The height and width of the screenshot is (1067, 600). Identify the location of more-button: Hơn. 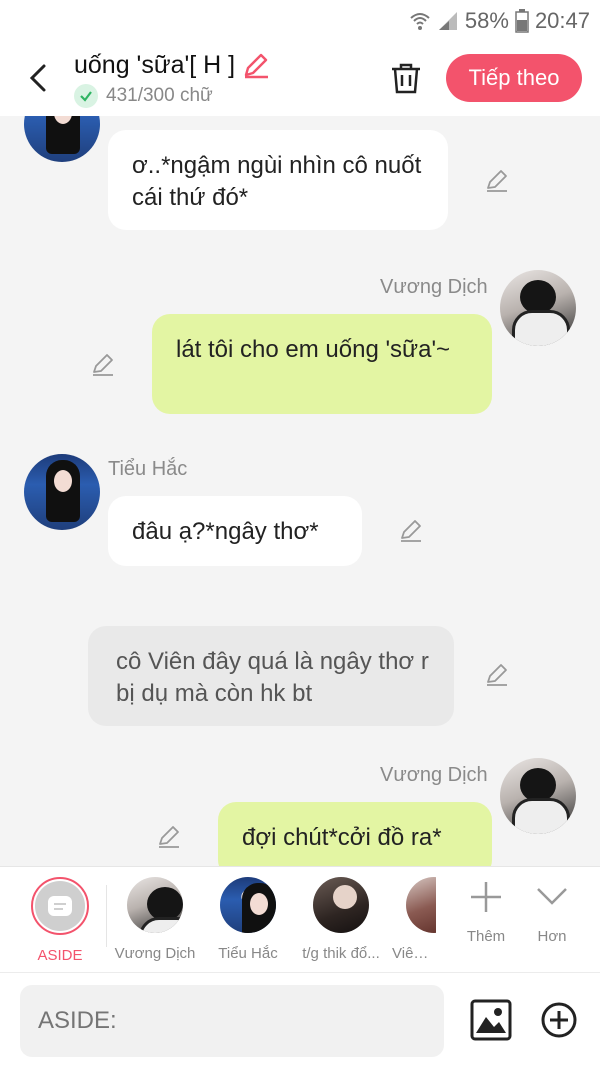
(552, 912).